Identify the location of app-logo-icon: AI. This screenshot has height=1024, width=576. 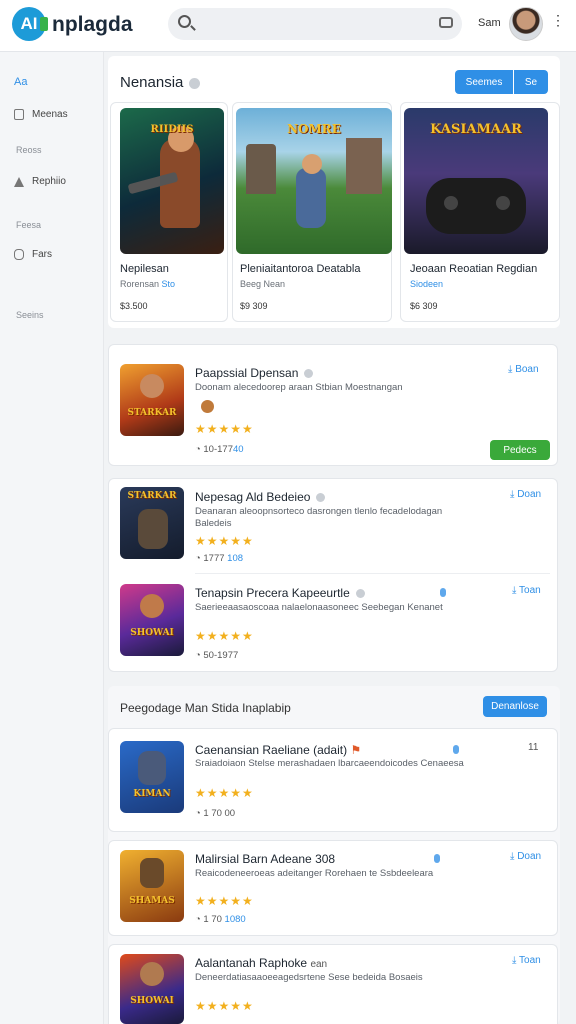
(30, 24).